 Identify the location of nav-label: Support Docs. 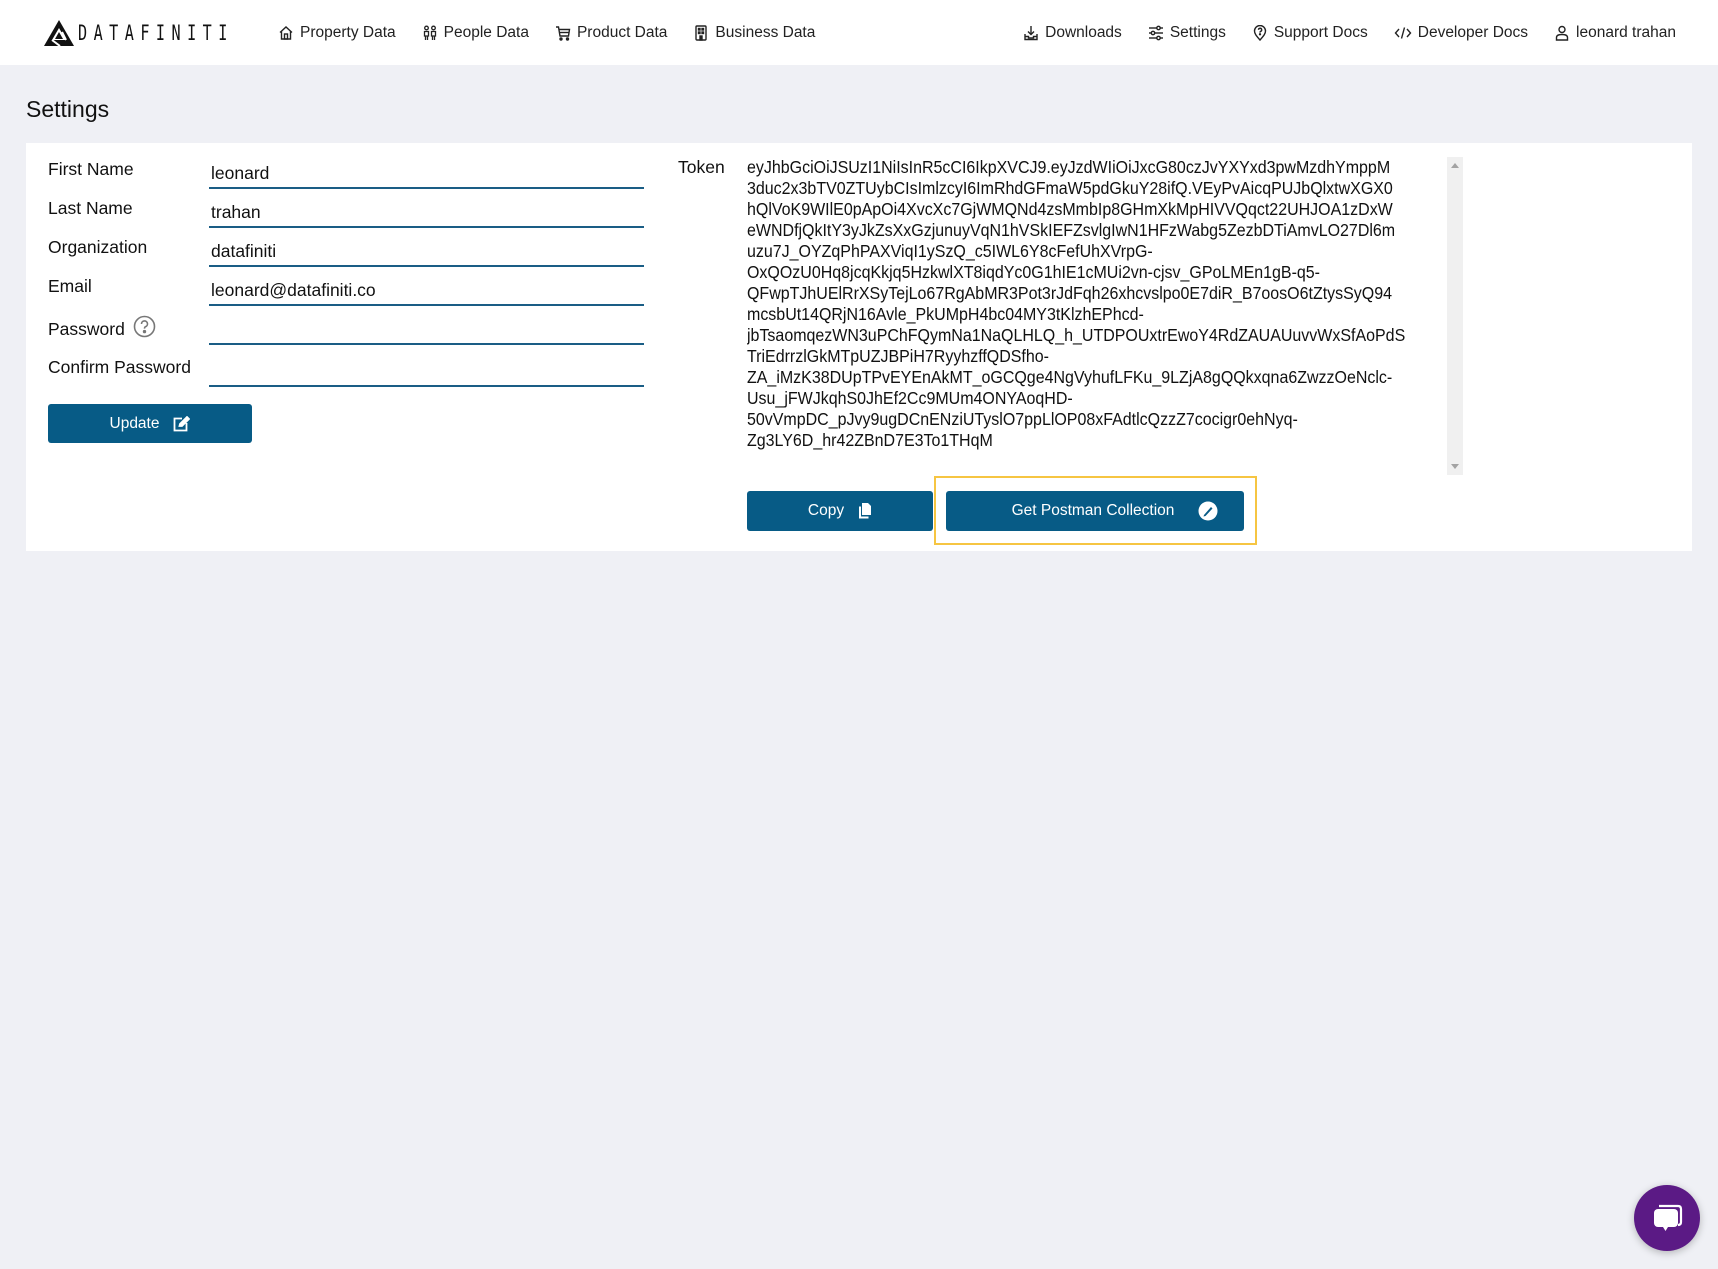
(1320, 32).